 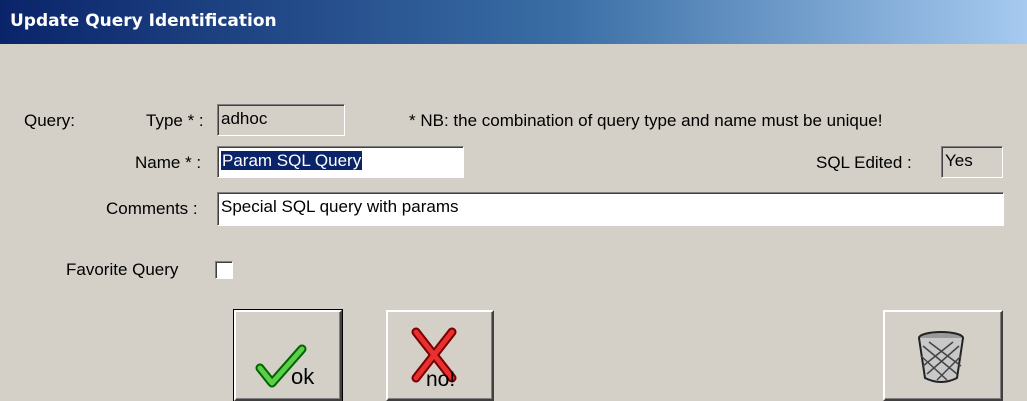 I want to click on type-field: adhoc, so click(x=281, y=120).